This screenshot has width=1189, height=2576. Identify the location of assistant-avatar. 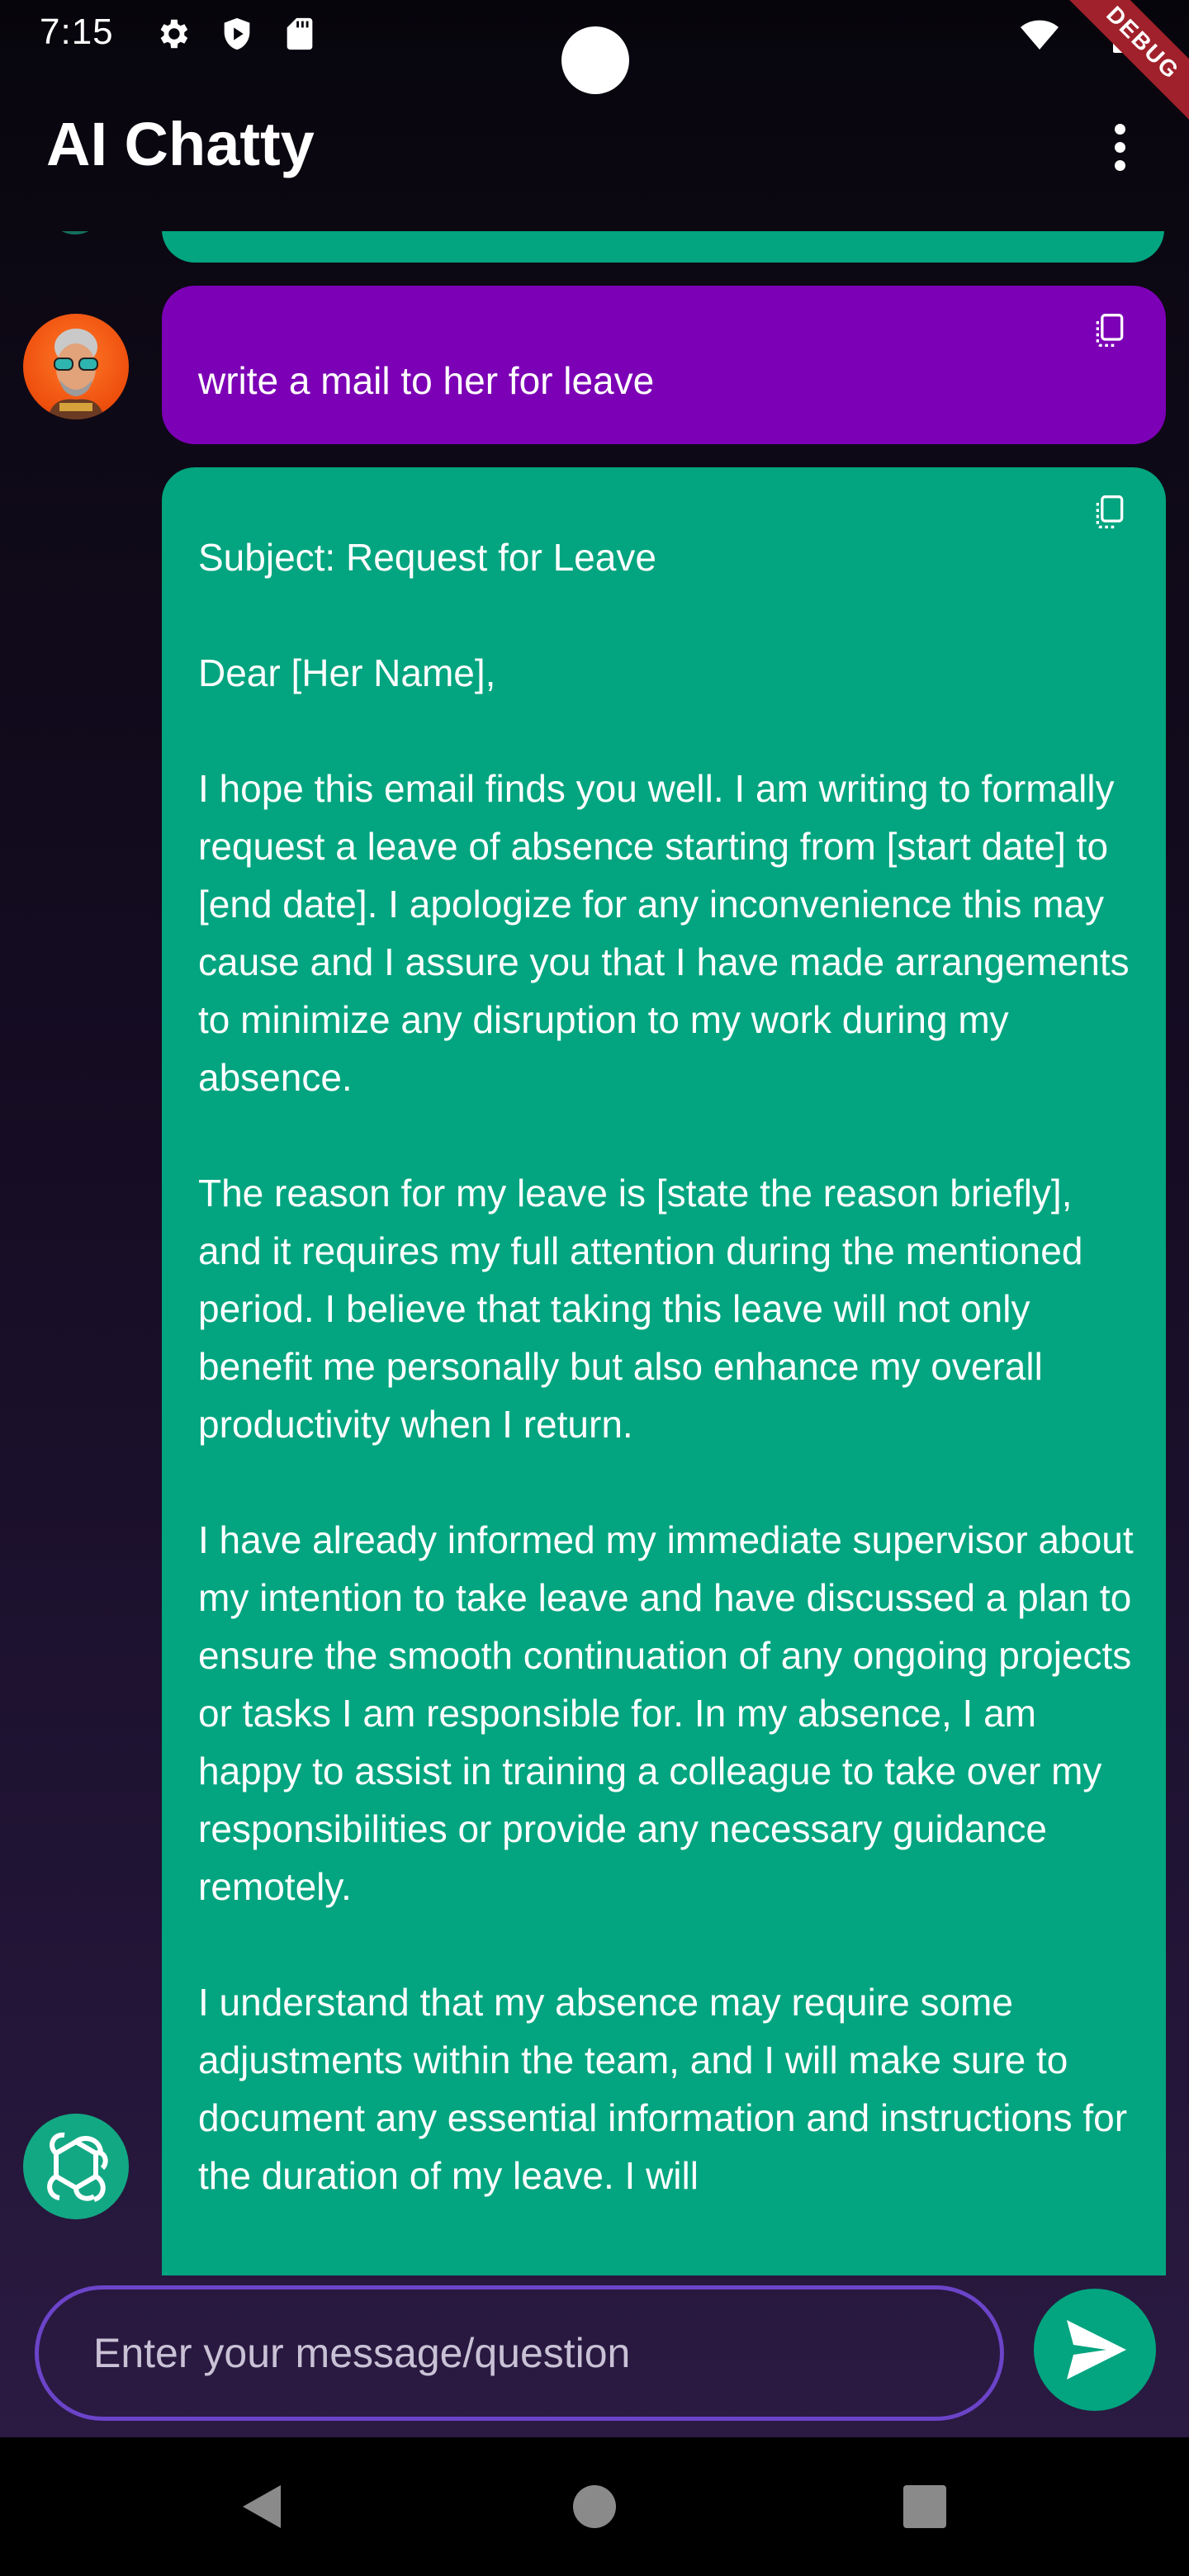
(76, 2166).